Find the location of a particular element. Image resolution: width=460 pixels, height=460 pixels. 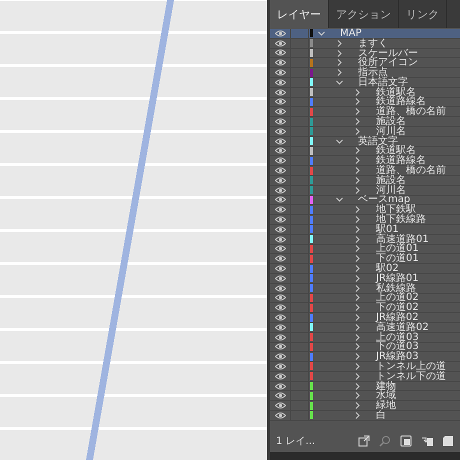

layer-row: 日本語文字 is located at coordinates (365, 83).